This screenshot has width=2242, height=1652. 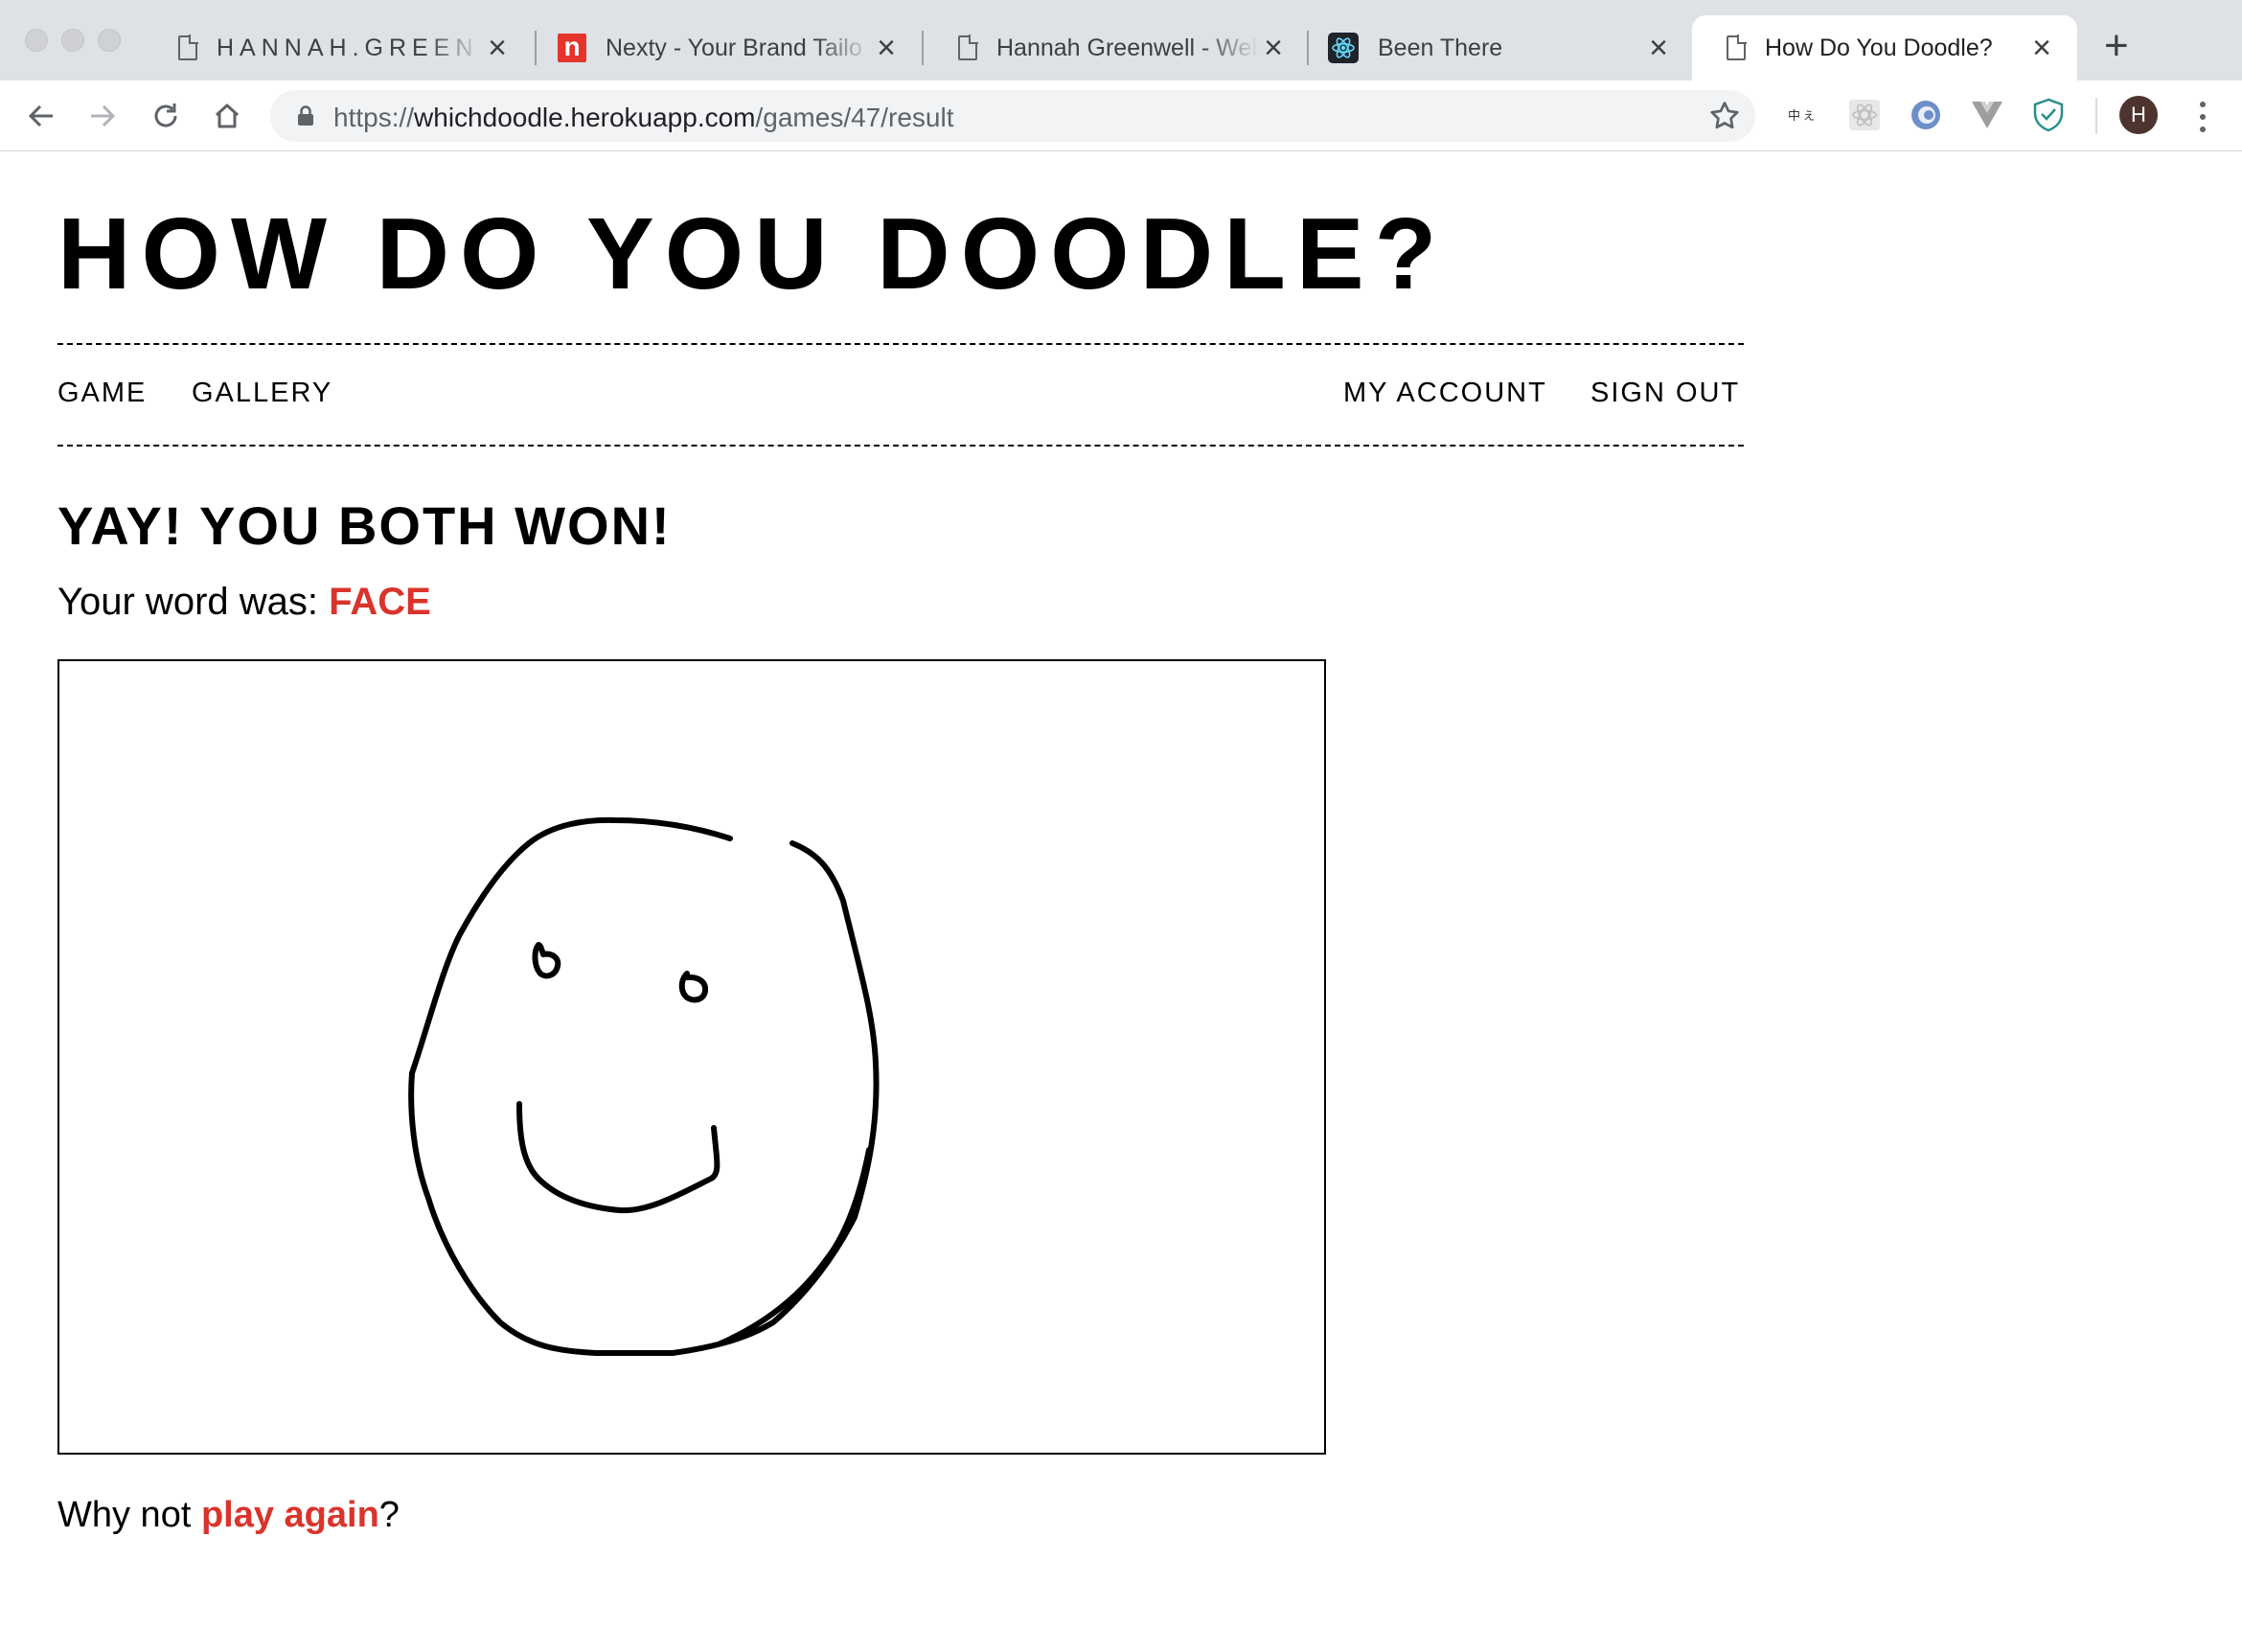 I want to click on react-atom-icon, so click(x=1344, y=48).